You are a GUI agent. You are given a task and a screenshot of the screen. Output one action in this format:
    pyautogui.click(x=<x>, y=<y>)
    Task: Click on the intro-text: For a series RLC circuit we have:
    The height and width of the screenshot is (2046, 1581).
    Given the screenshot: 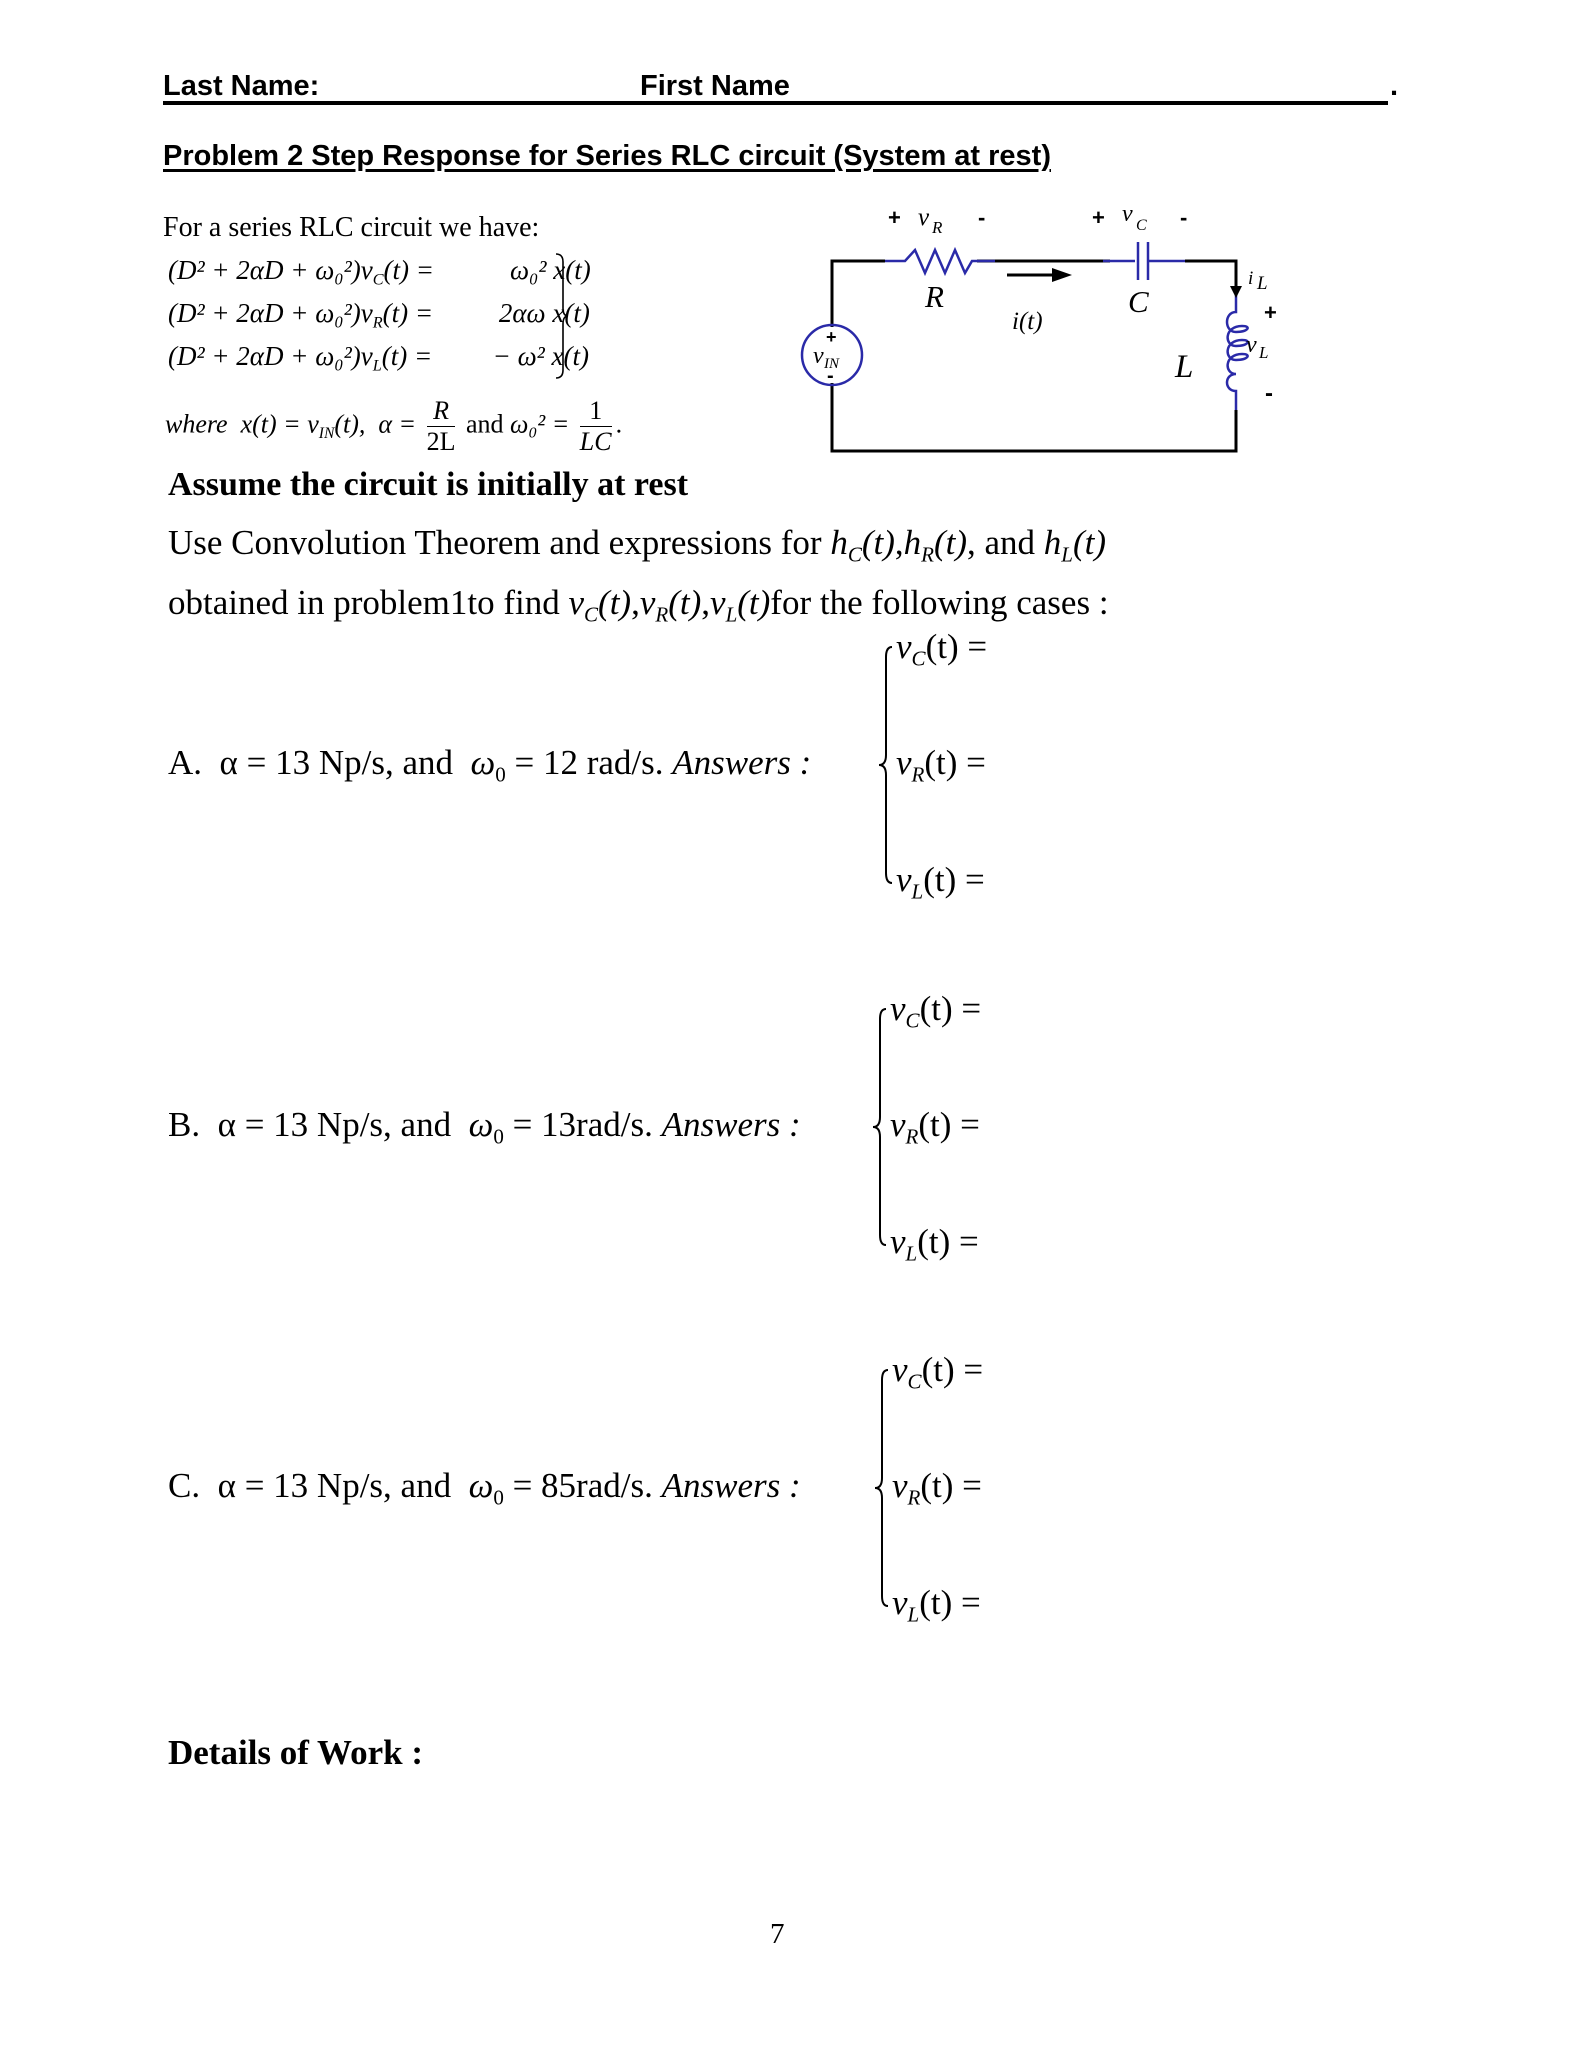 What is the action you would take?
    pyautogui.click(x=351, y=227)
    